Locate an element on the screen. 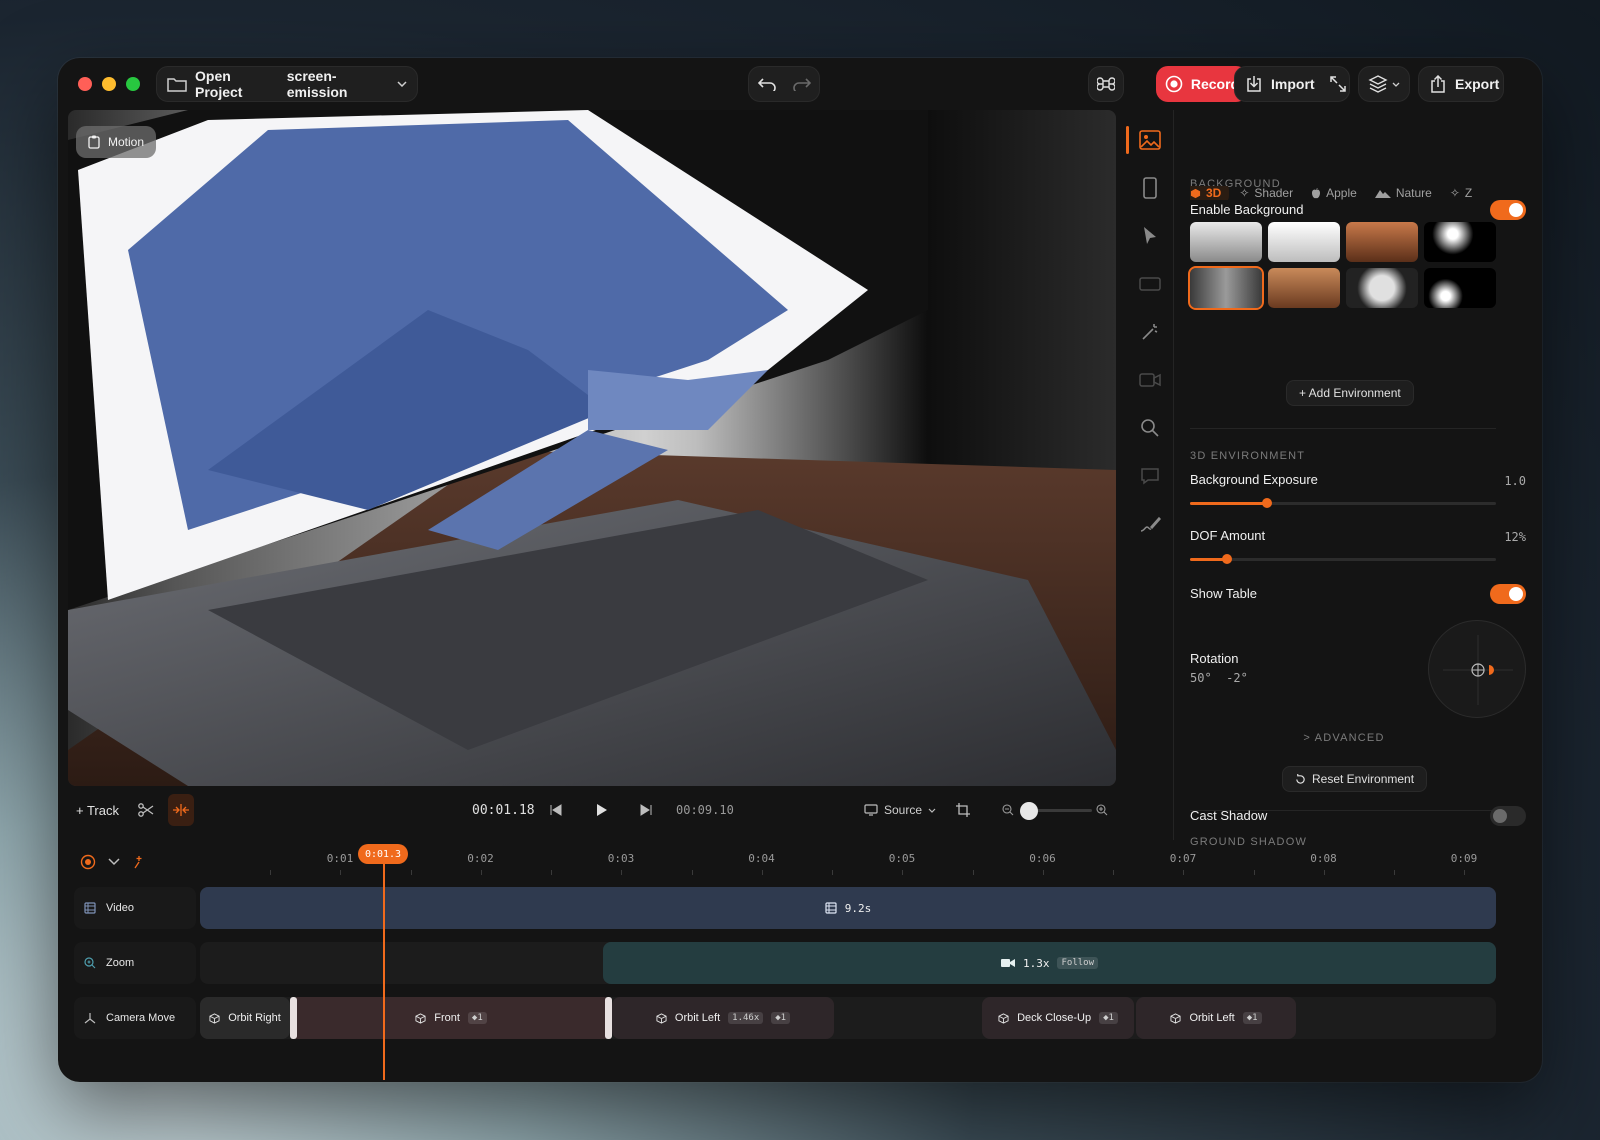 This screenshot has width=1600, height=1140. zoom-slider-knob is located at coordinates (1029, 810).